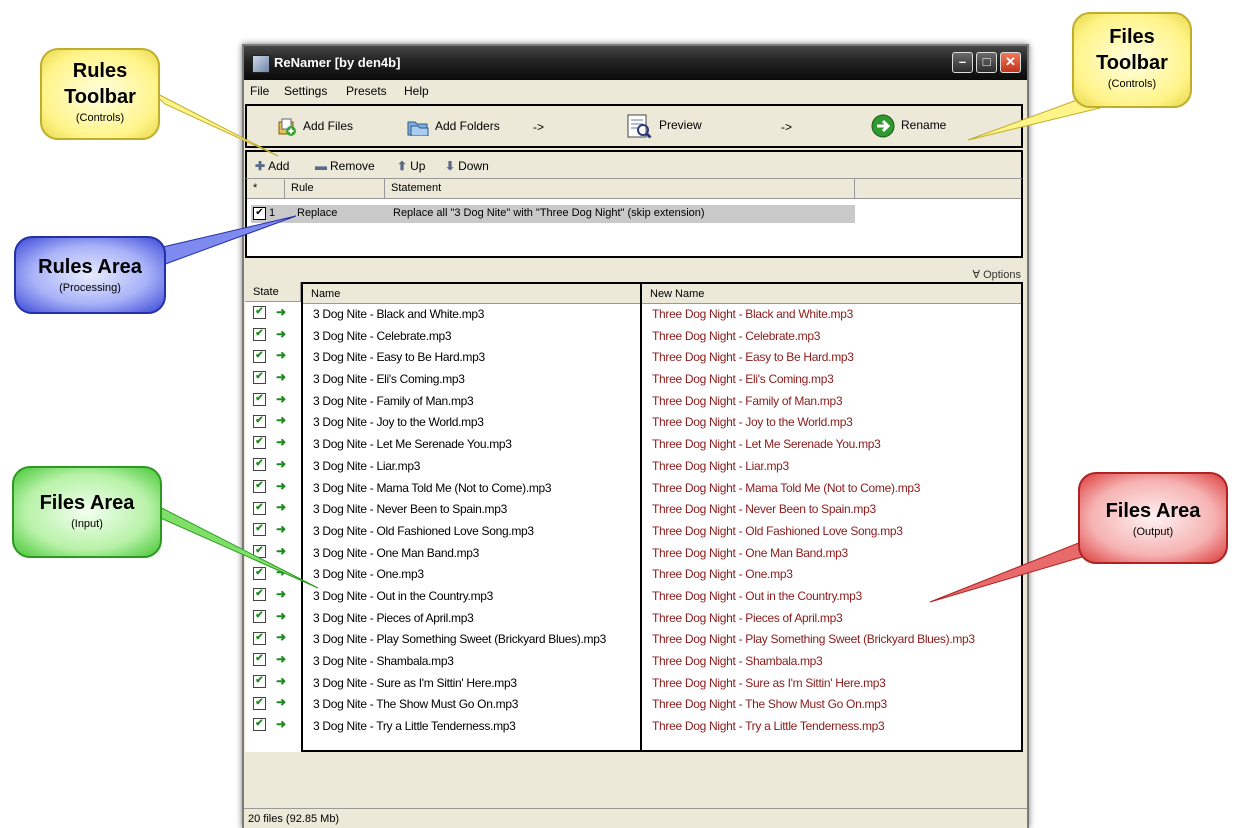 The height and width of the screenshot is (828, 1248). I want to click on file-name-cell: 3 Dog Nite - Liar.mp3, so click(471, 467).